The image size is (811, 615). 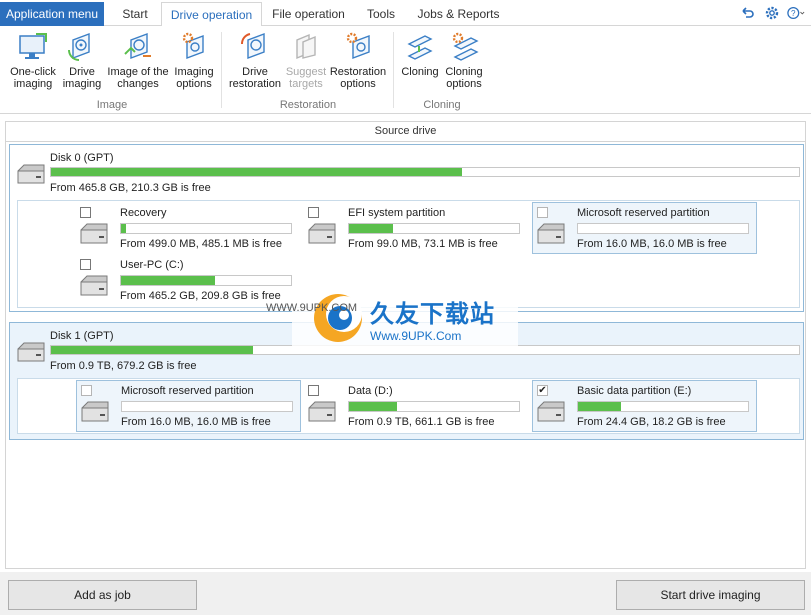 I want to click on drive-imaging-button: Drive imaging, so click(x=82, y=60).